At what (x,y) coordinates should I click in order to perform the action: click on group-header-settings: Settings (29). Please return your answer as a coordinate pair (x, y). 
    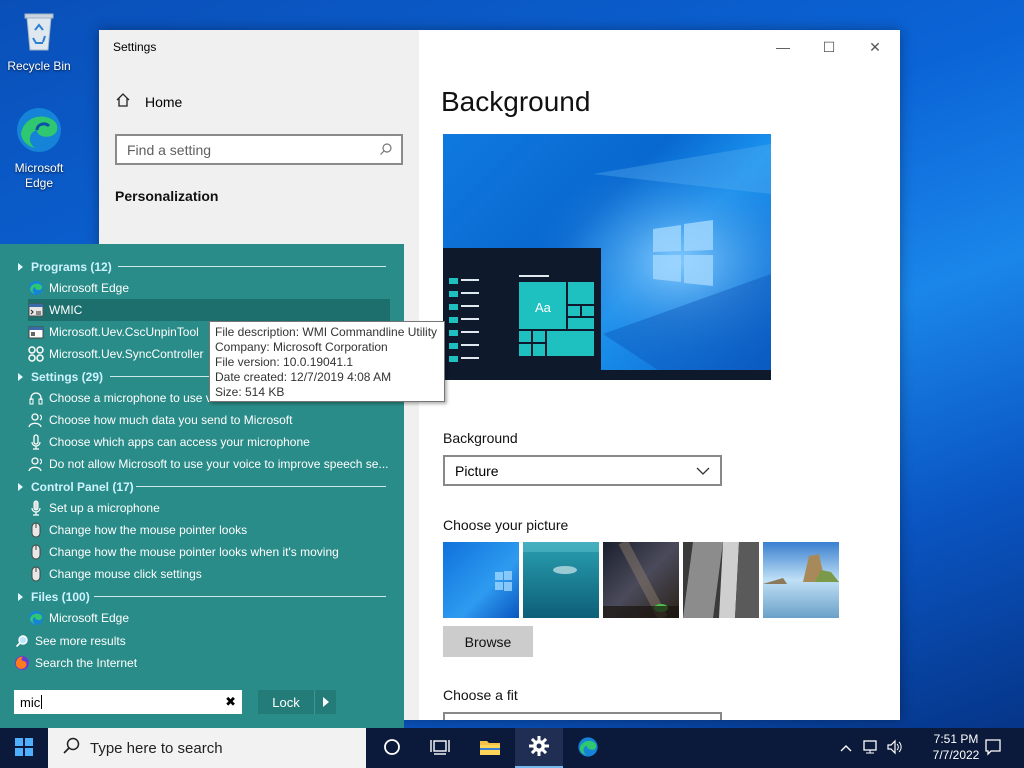
    Looking at the image, I should click on (60, 377).